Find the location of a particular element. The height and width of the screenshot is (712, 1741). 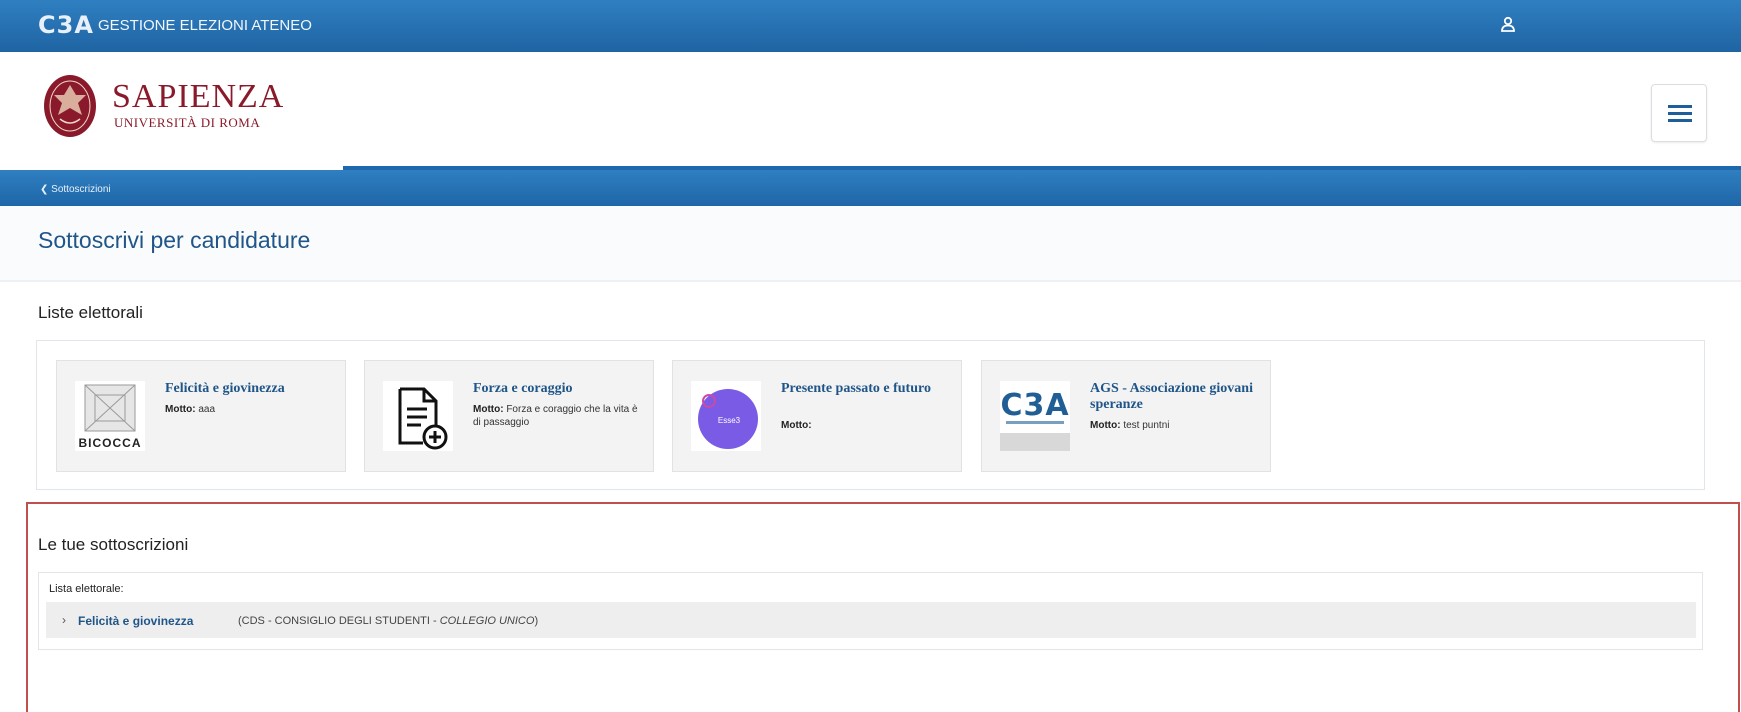

lists-section-title: Liste elettorali is located at coordinates (90, 312).